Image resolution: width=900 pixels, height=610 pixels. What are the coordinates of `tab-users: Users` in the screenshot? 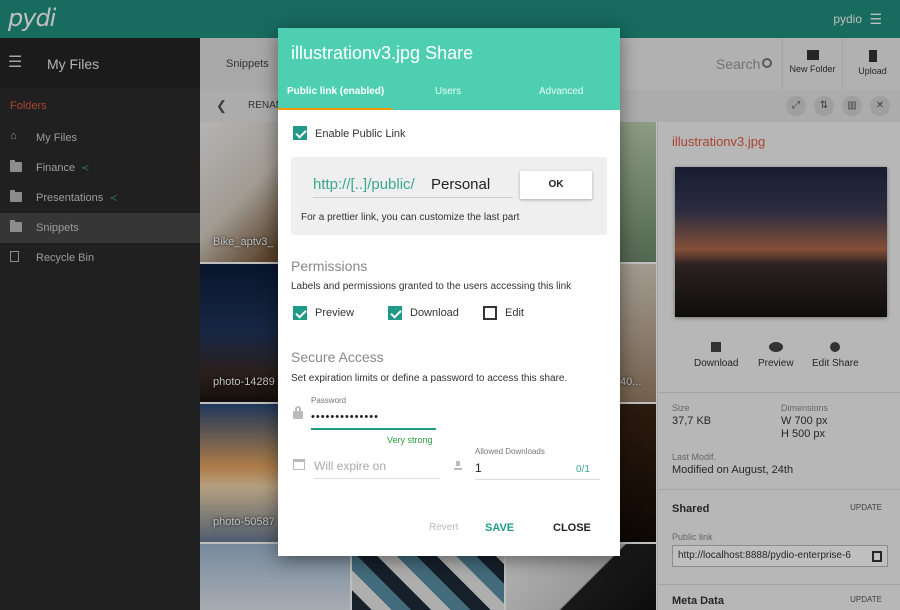 It's located at (448, 91).